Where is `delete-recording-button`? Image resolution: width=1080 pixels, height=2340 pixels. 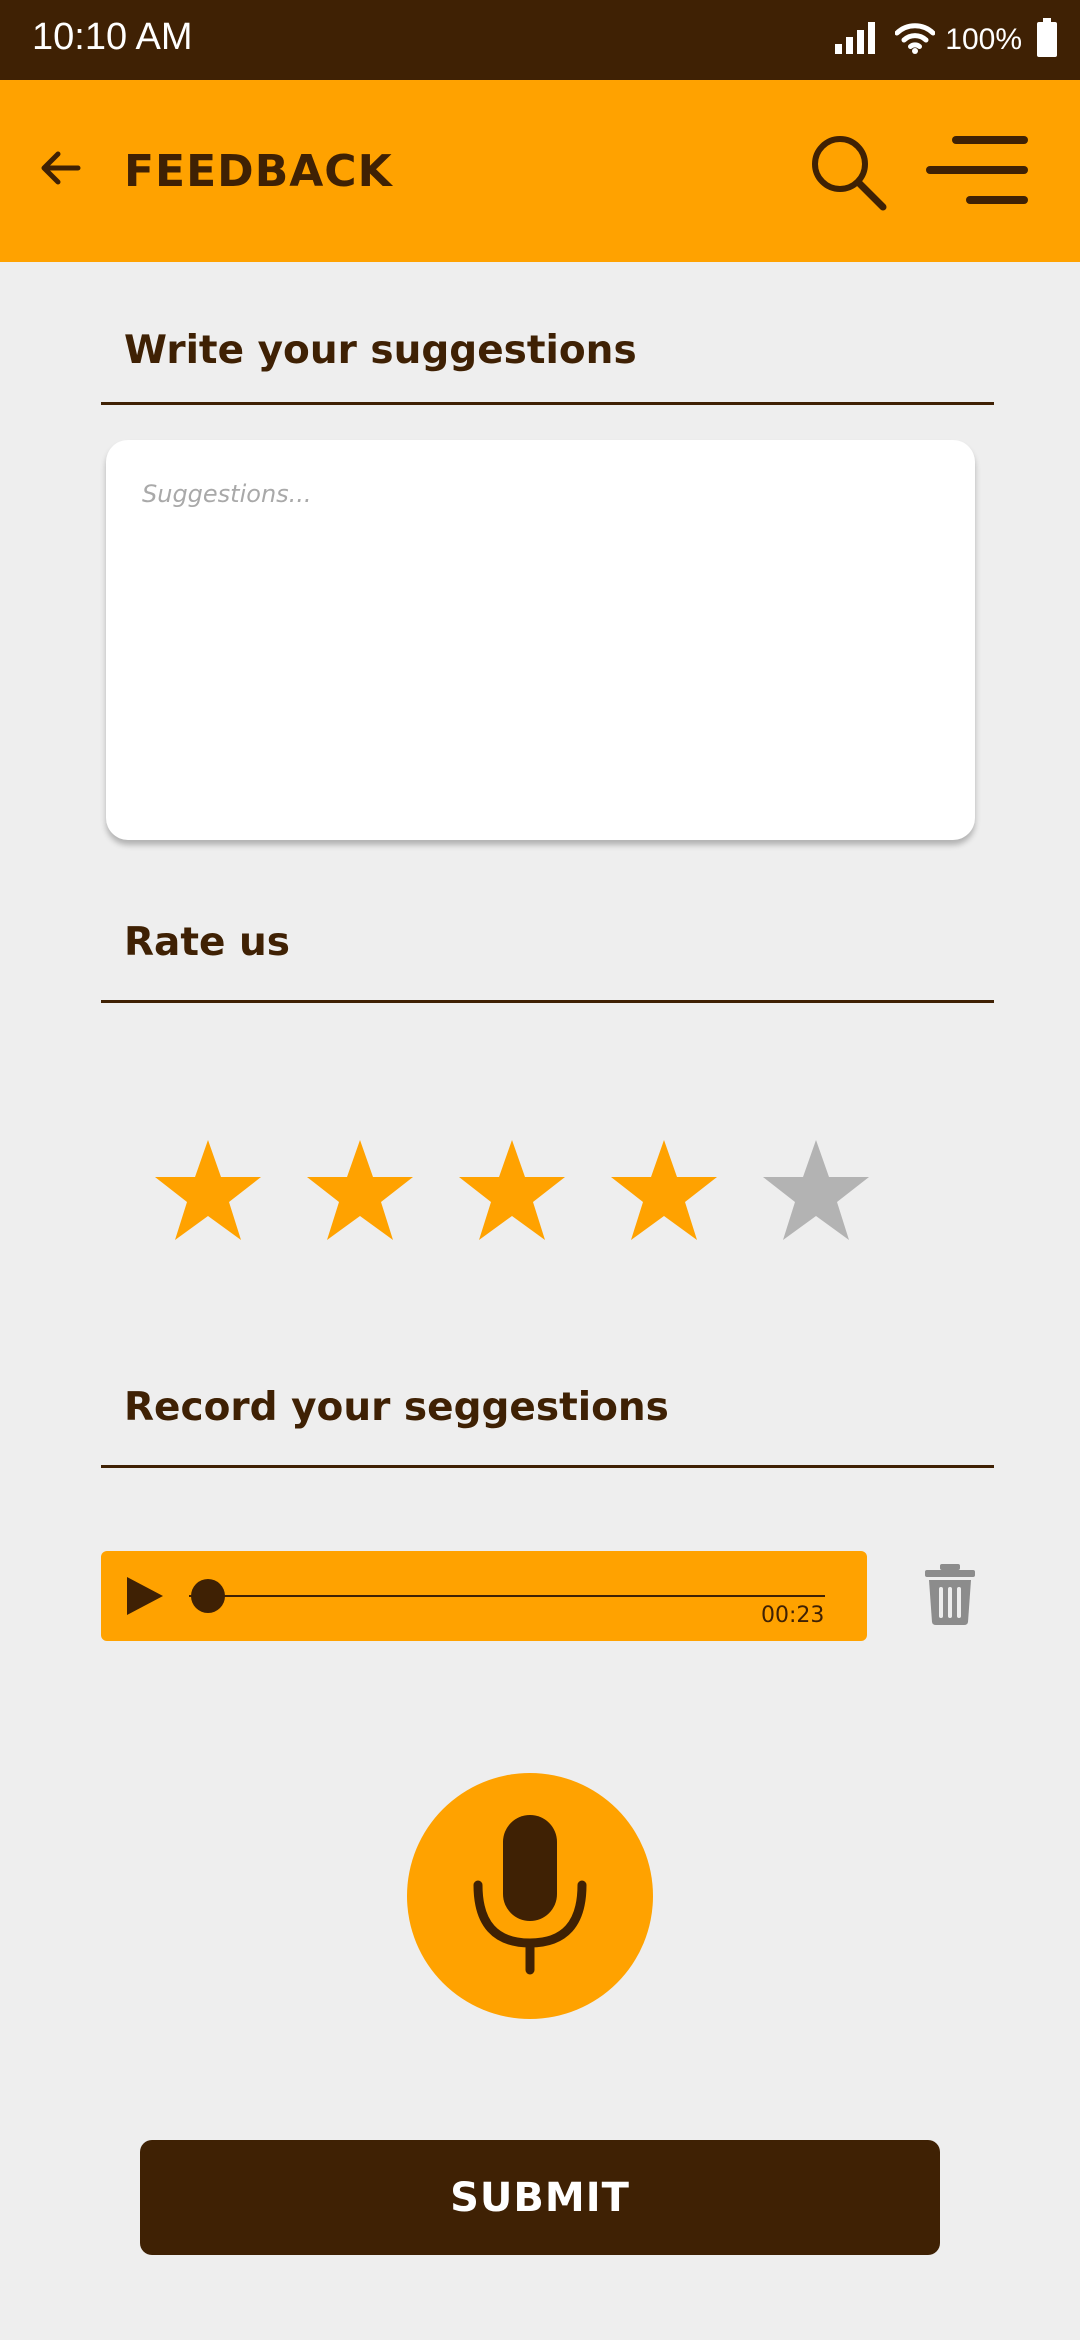
delete-recording-button is located at coordinates (950, 1594).